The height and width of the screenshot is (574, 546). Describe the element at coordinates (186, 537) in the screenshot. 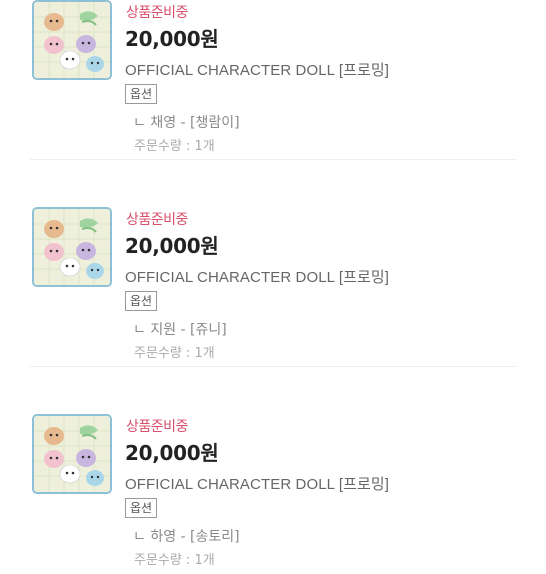

I see `option-value: ㄴ 하영 - [송토리]` at that location.